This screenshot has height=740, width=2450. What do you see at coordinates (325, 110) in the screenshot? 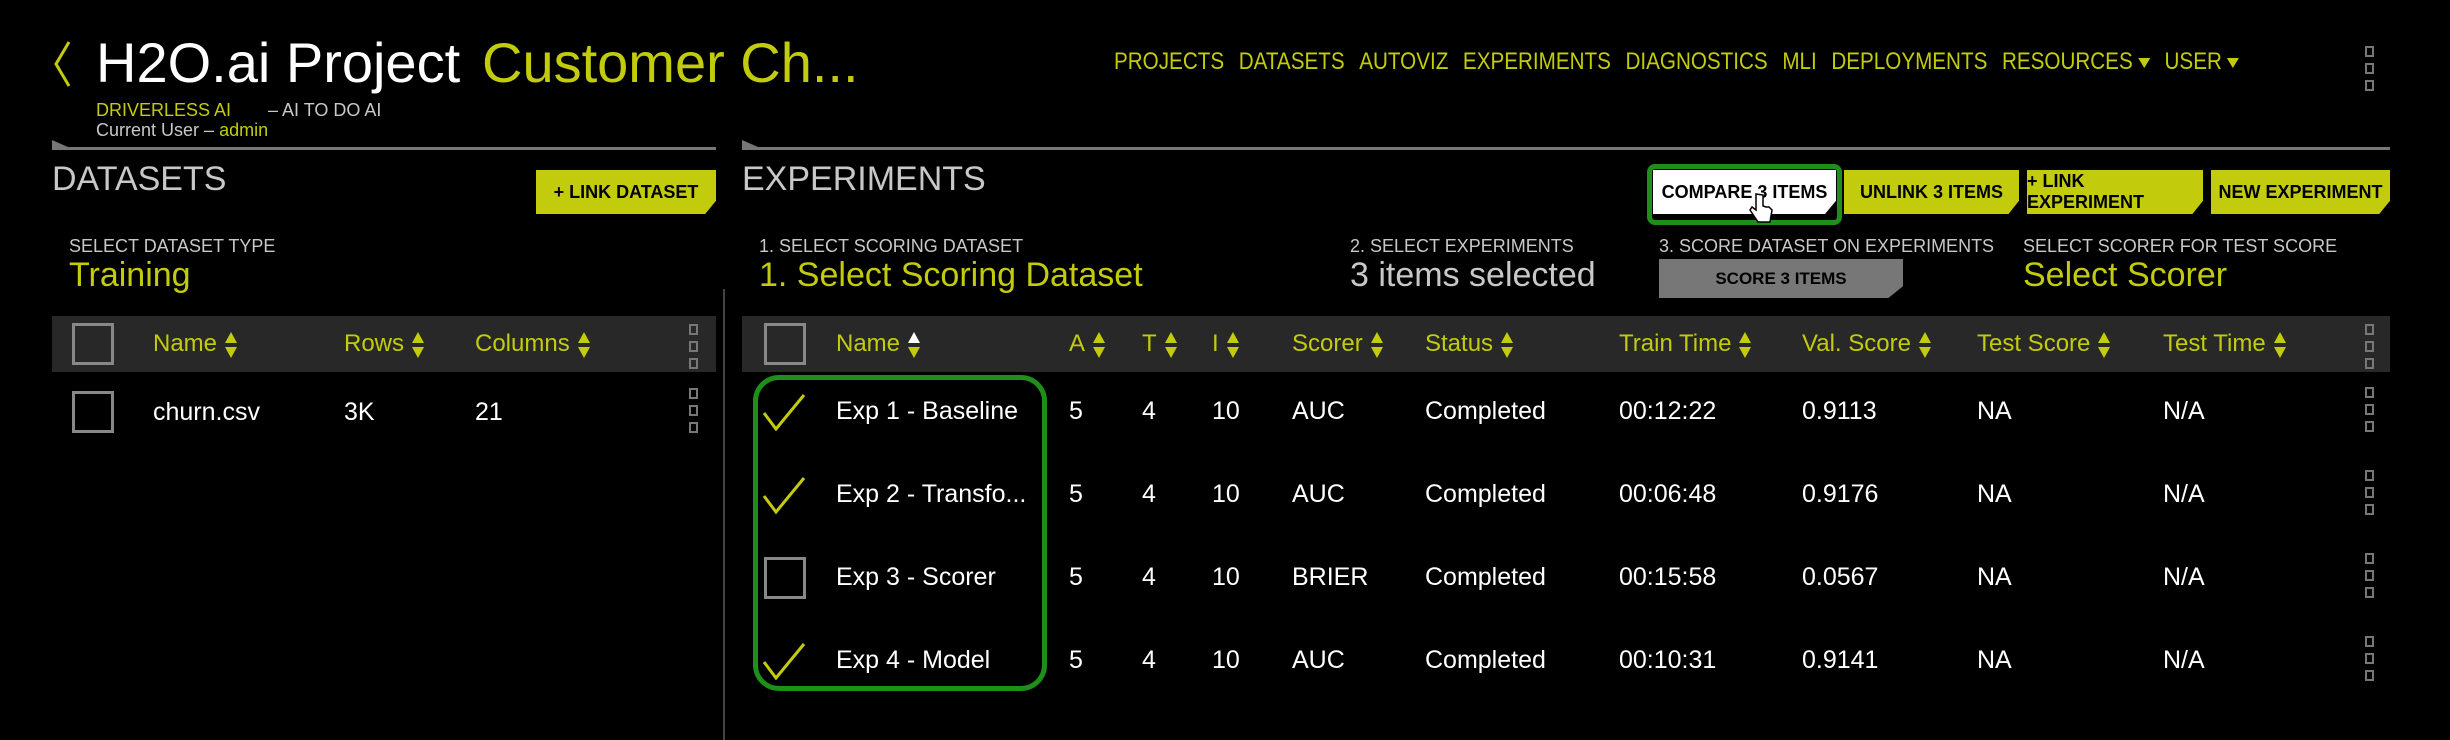
I see `tagline: – AI TO DO AI` at bounding box center [325, 110].